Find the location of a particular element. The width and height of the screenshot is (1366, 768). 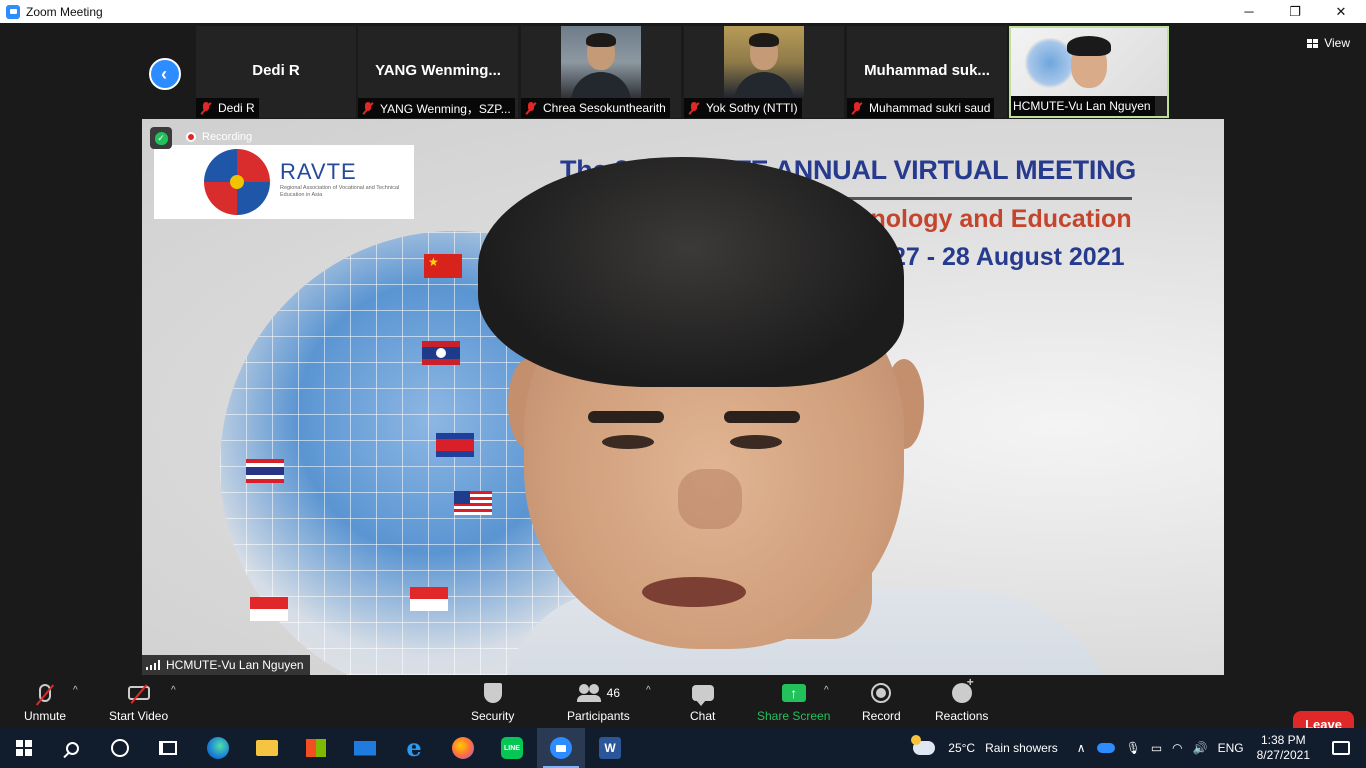

windows-logo-icon is located at coordinates (24, 748).